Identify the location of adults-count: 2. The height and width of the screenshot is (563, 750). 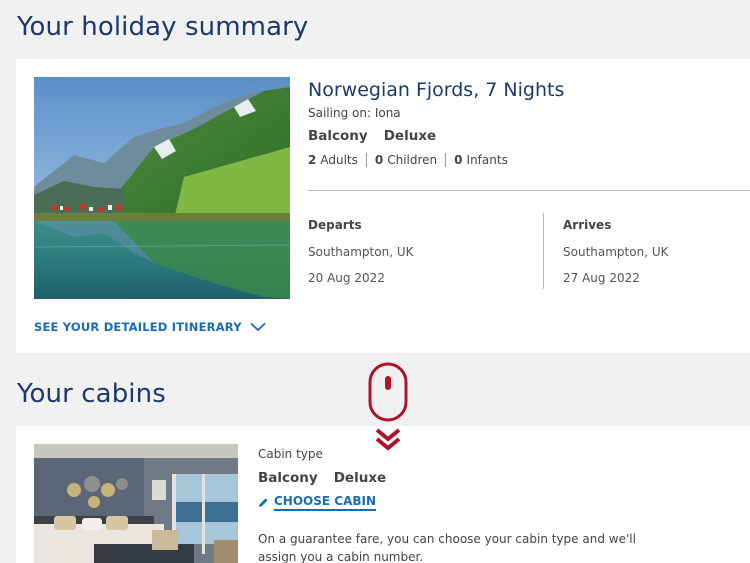
(312, 160).